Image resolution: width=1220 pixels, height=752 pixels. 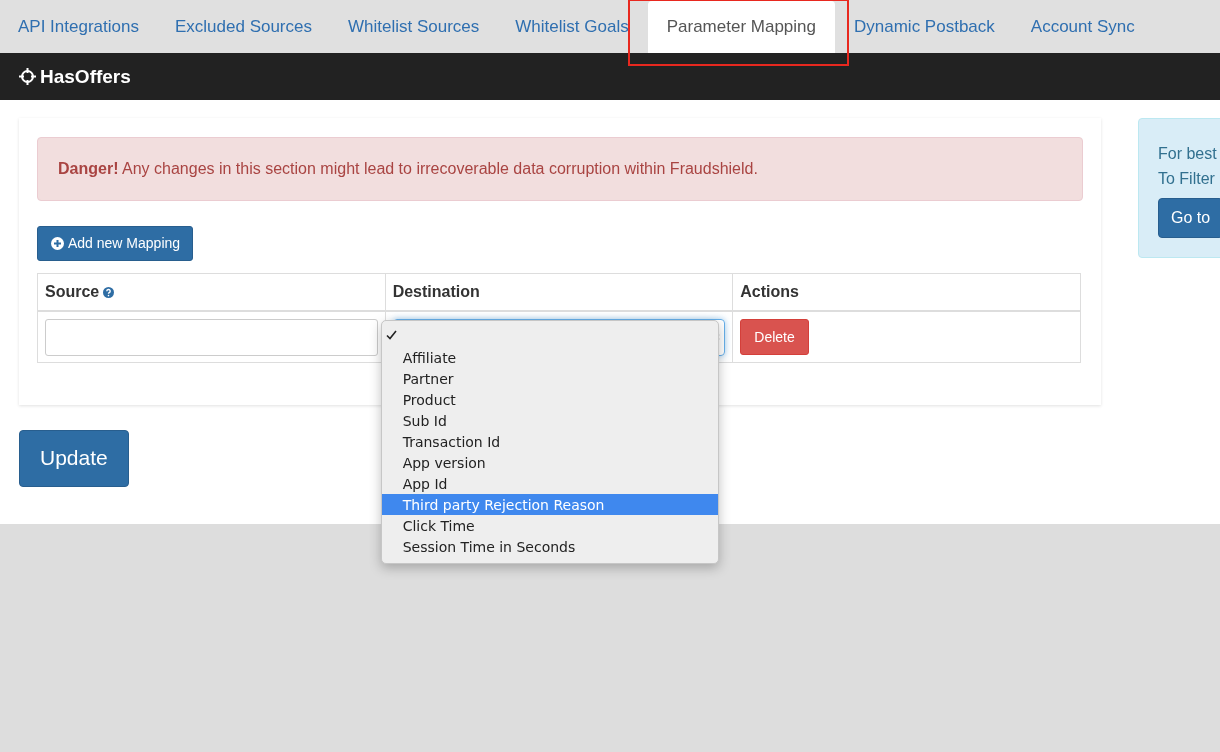 I want to click on tab: Account Sync, so click(x=1082, y=27).